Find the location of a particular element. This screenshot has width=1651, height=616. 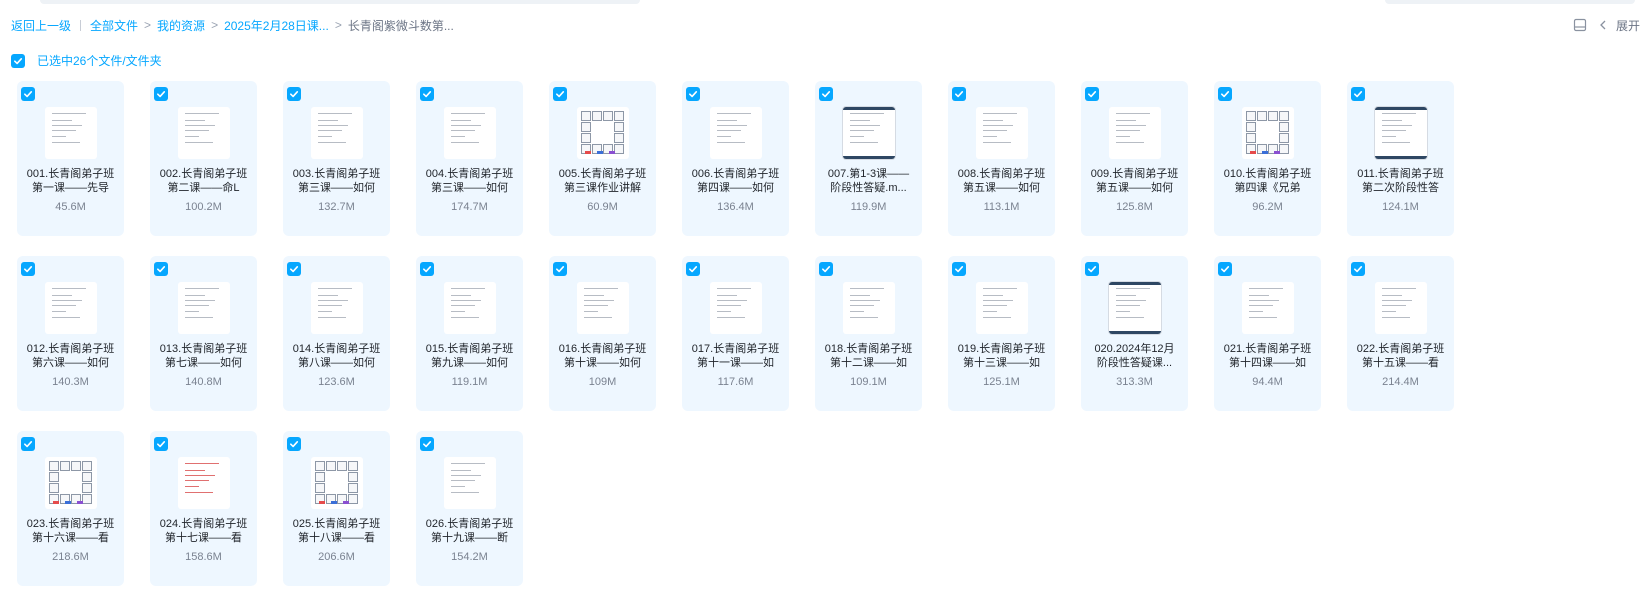

select-all-checkbox is located at coordinates (18, 60).